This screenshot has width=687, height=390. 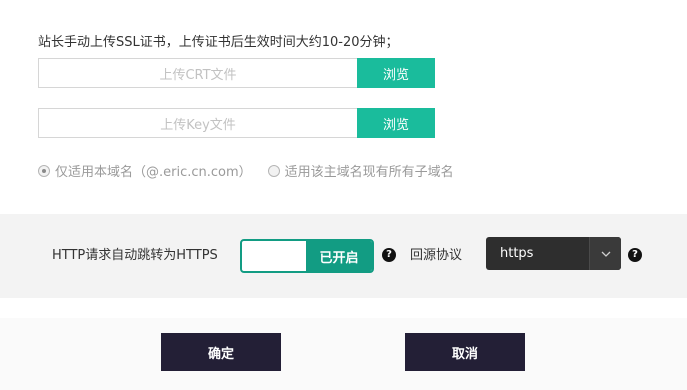 I want to click on confirm-button: 确定, so click(x=221, y=352).